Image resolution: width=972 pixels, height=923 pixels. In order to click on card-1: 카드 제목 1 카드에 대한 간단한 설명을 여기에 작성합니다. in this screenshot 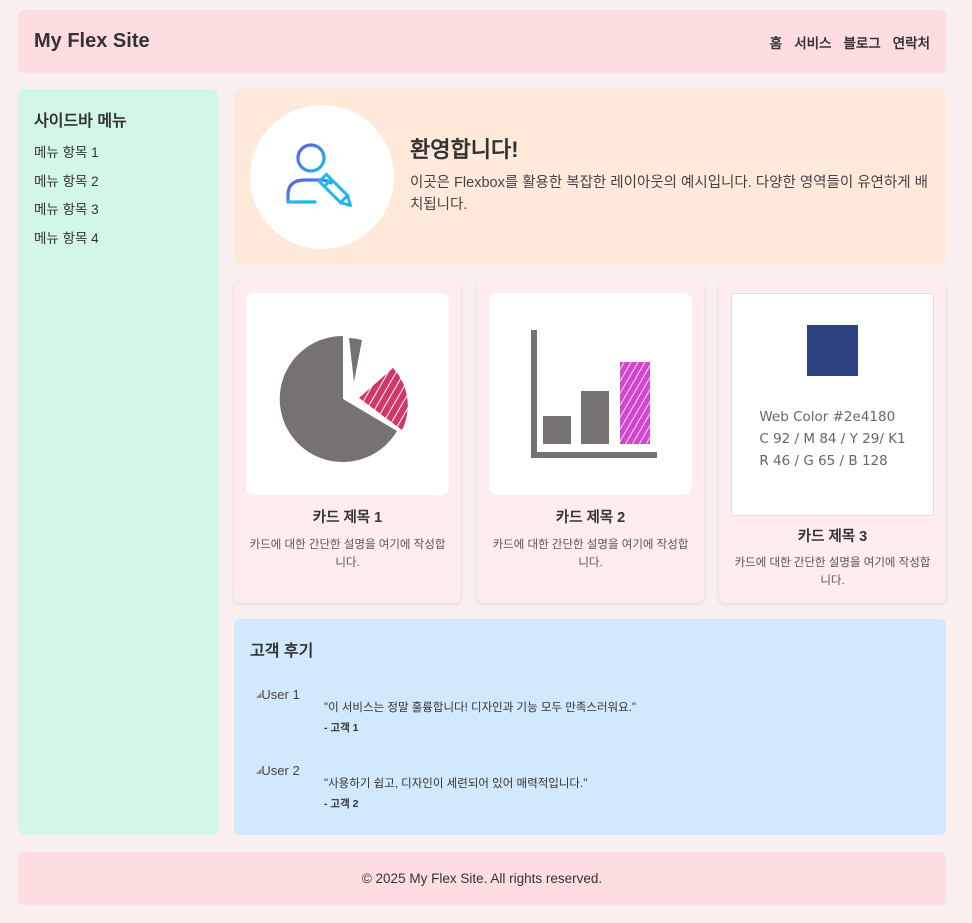, I will do `click(347, 442)`.